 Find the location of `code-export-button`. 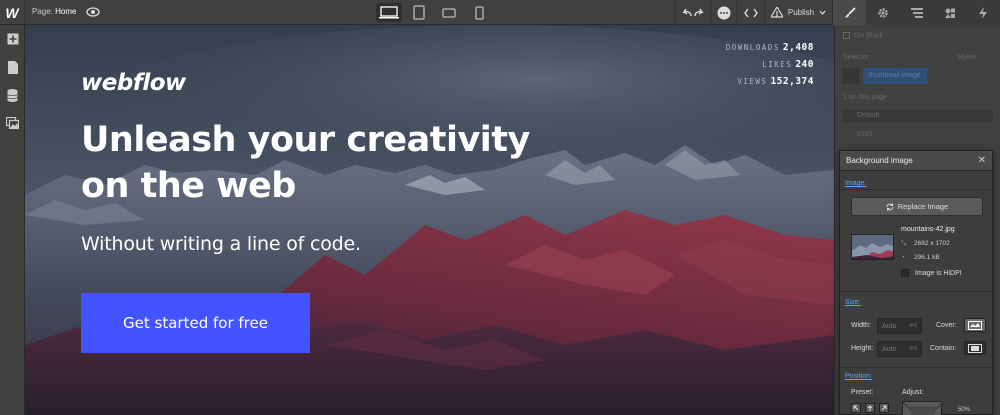

code-export-button is located at coordinates (750, 12).